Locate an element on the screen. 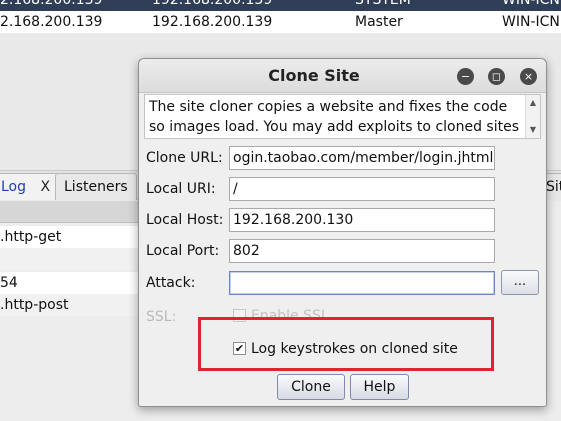  attack-label: Attack: is located at coordinates (171, 283).